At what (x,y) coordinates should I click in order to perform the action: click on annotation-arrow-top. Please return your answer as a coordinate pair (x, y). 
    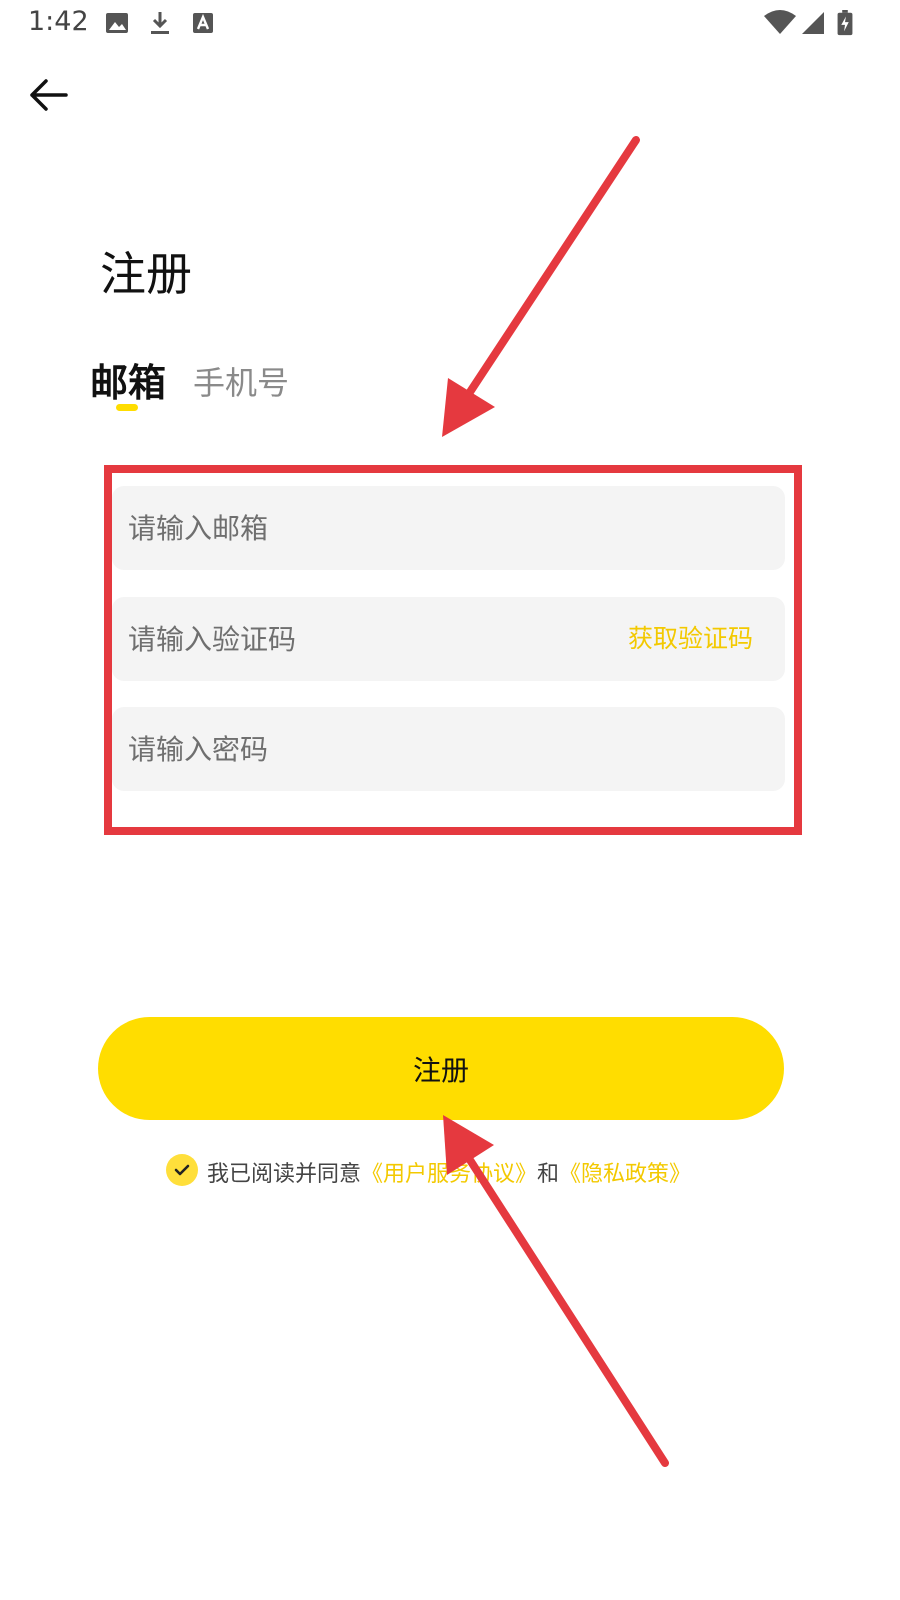
    Looking at the image, I should click on (541, 286).